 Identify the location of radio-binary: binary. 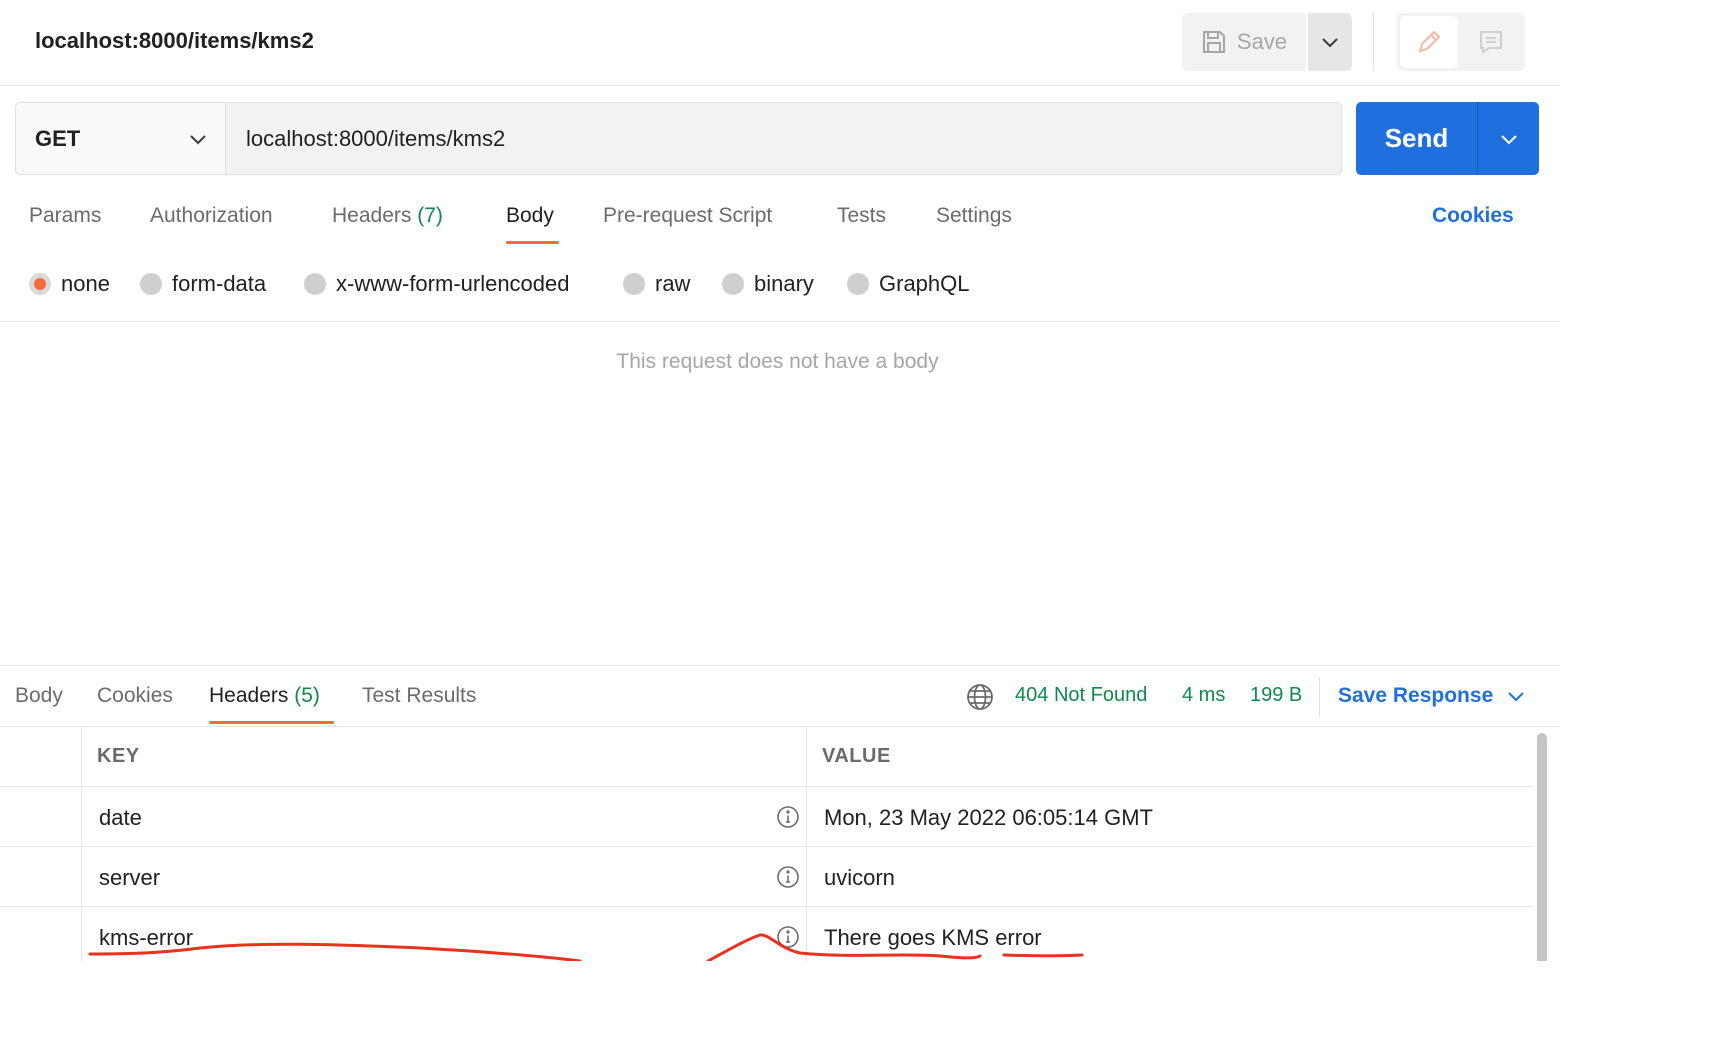
(768, 284).